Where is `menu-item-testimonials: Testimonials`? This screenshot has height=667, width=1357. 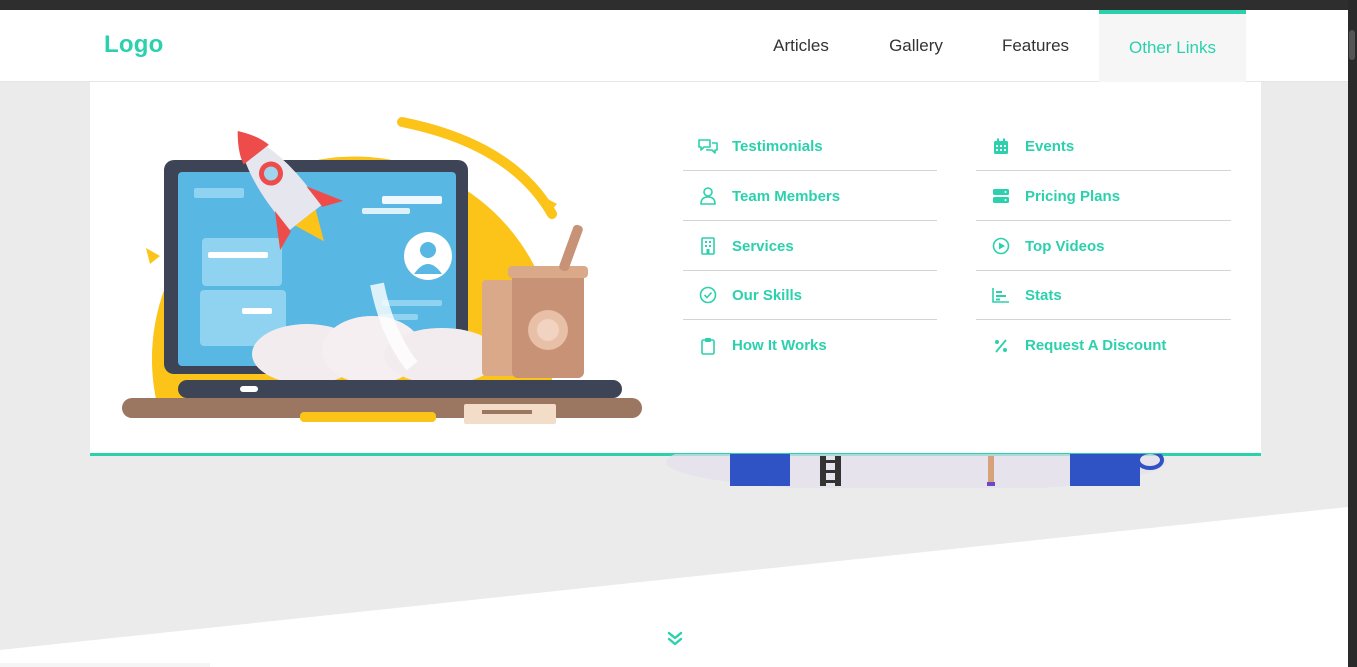
menu-item-testimonials: Testimonials is located at coordinates (810, 146).